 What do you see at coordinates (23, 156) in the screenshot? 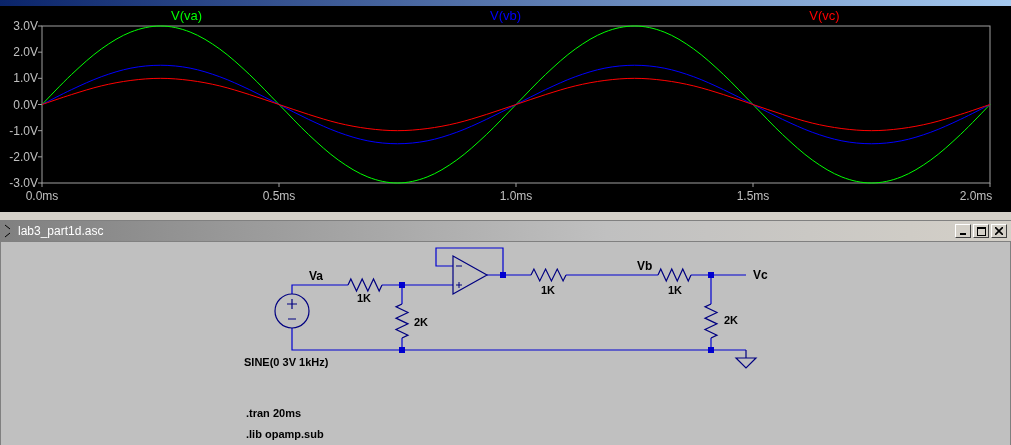
I see `axis-tick-label: -2.0V` at bounding box center [23, 156].